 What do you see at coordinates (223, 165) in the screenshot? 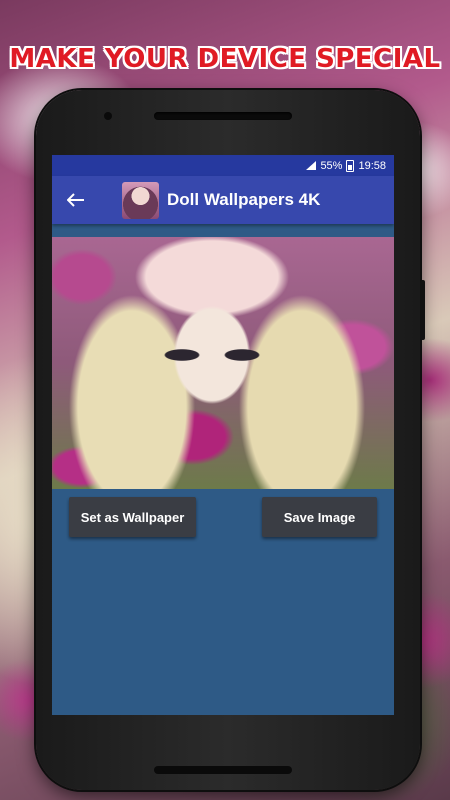
I see `status-bar: 55% 19:58` at bounding box center [223, 165].